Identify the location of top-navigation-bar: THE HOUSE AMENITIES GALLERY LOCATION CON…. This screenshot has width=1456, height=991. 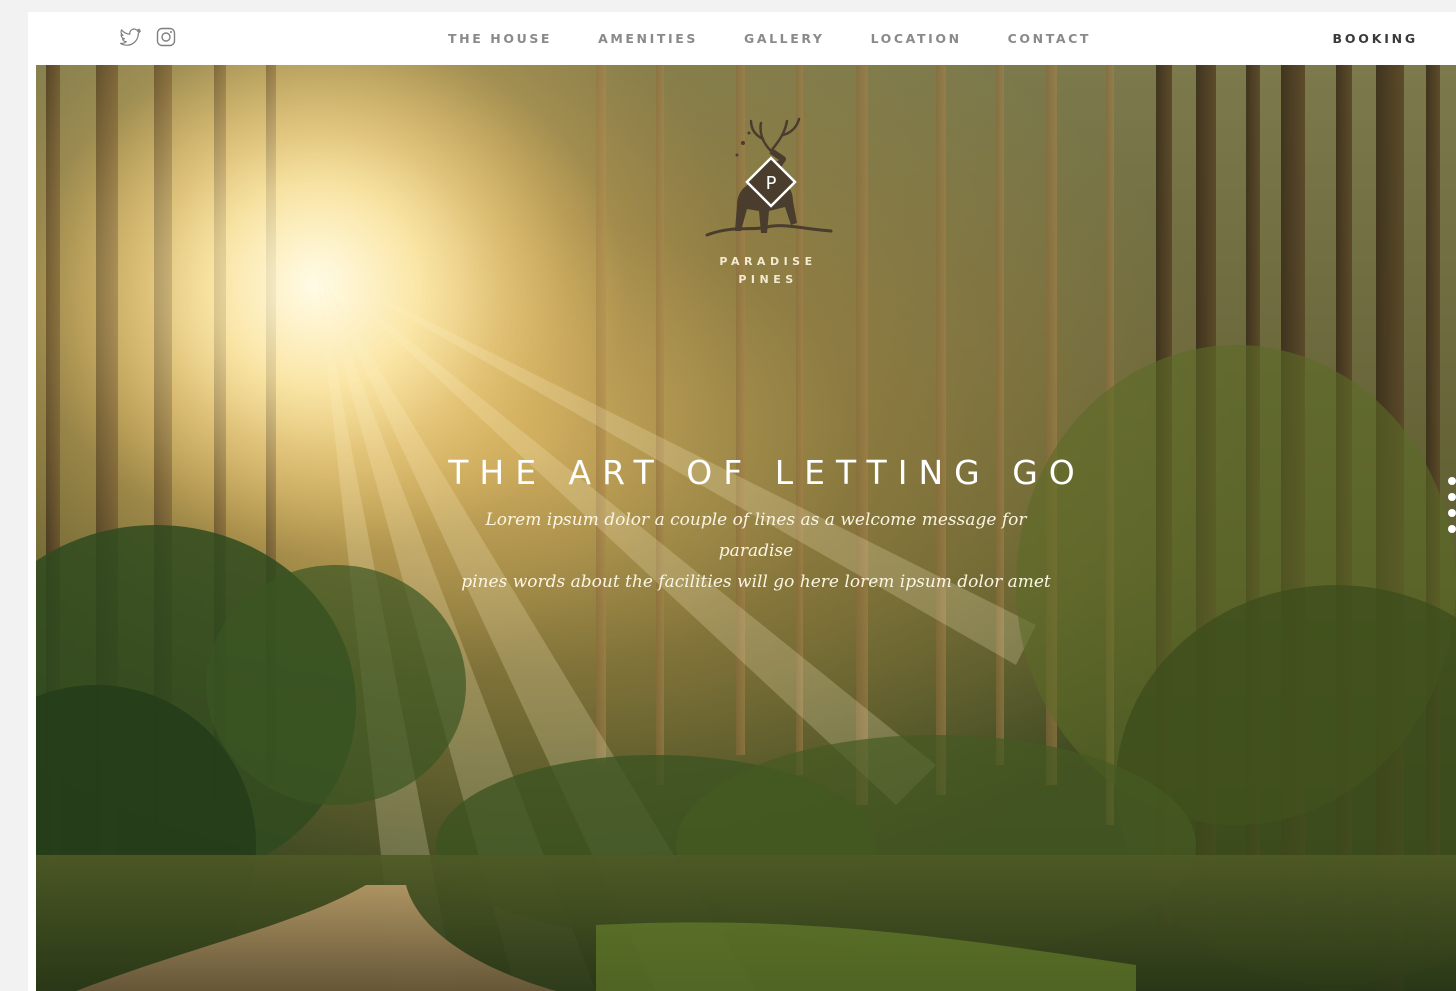
(742, 38).